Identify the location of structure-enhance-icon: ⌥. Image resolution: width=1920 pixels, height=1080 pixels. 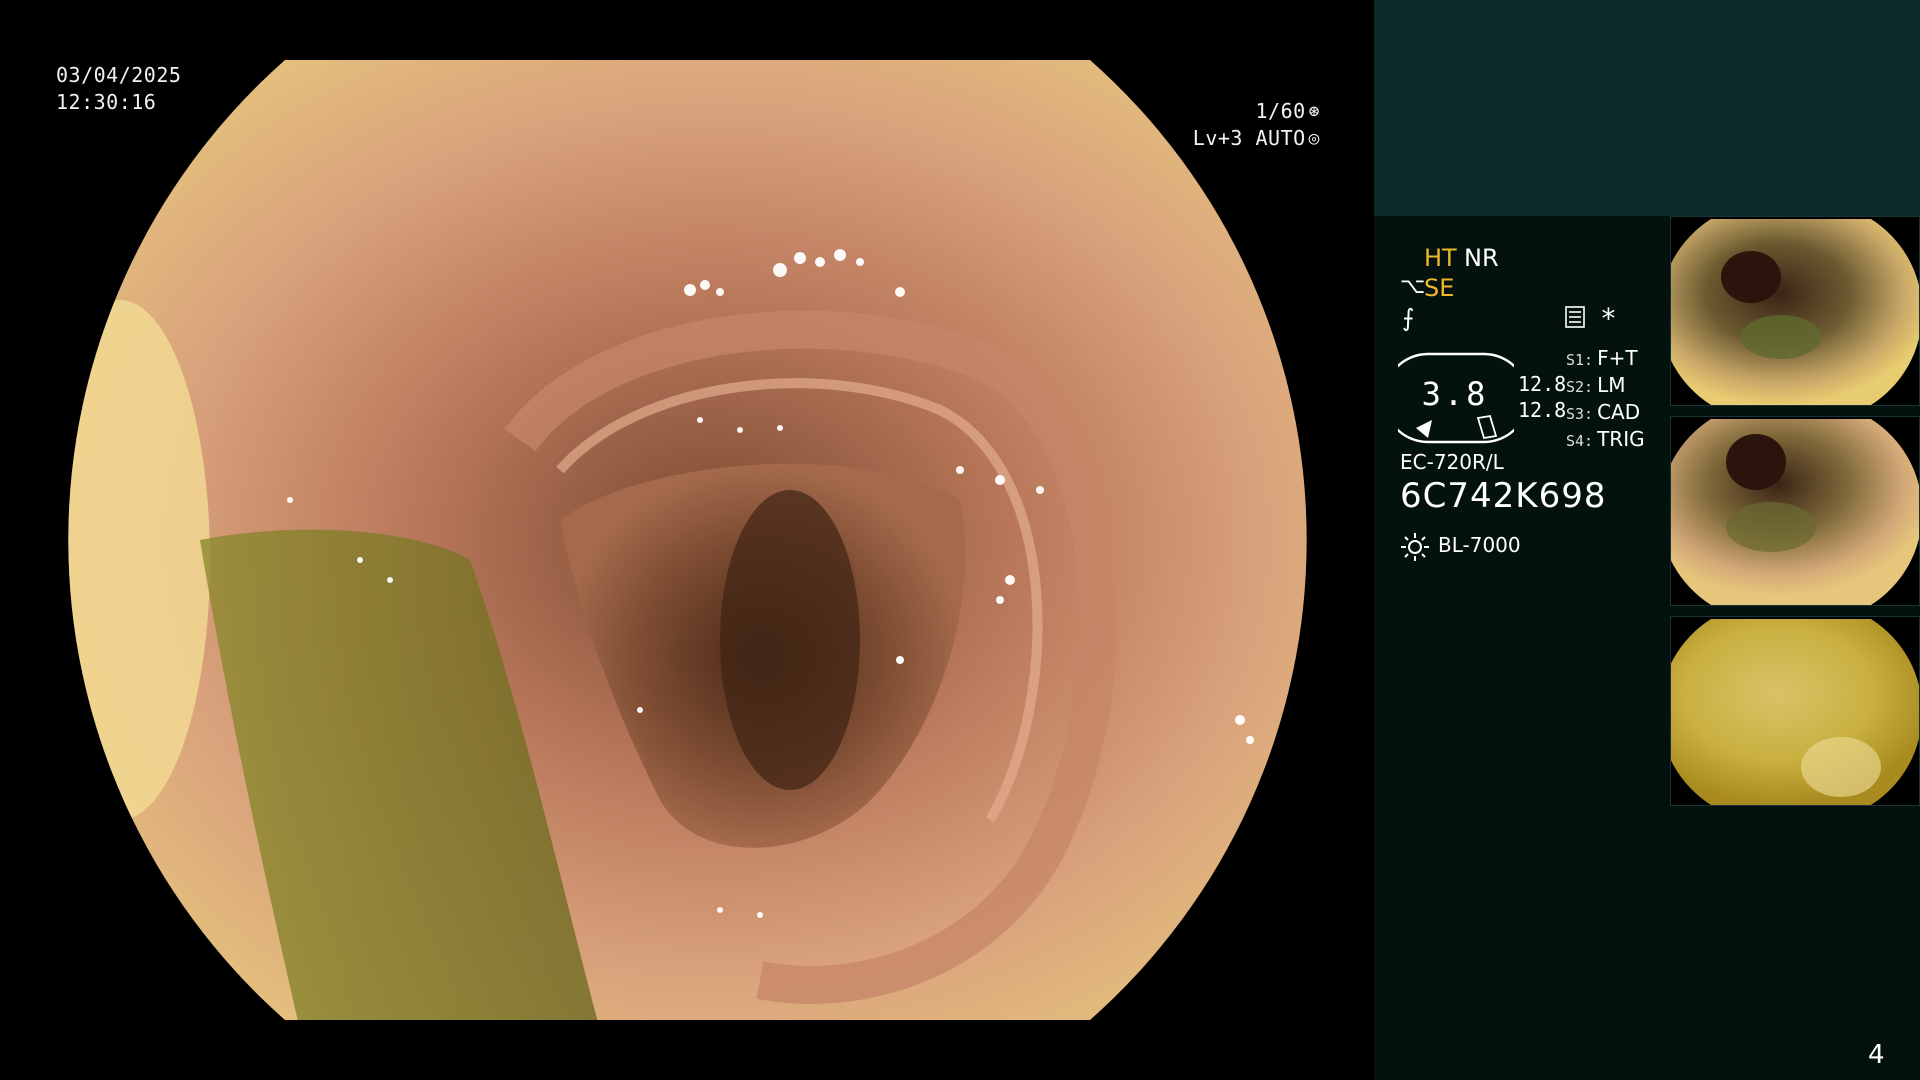
(1413, 286).